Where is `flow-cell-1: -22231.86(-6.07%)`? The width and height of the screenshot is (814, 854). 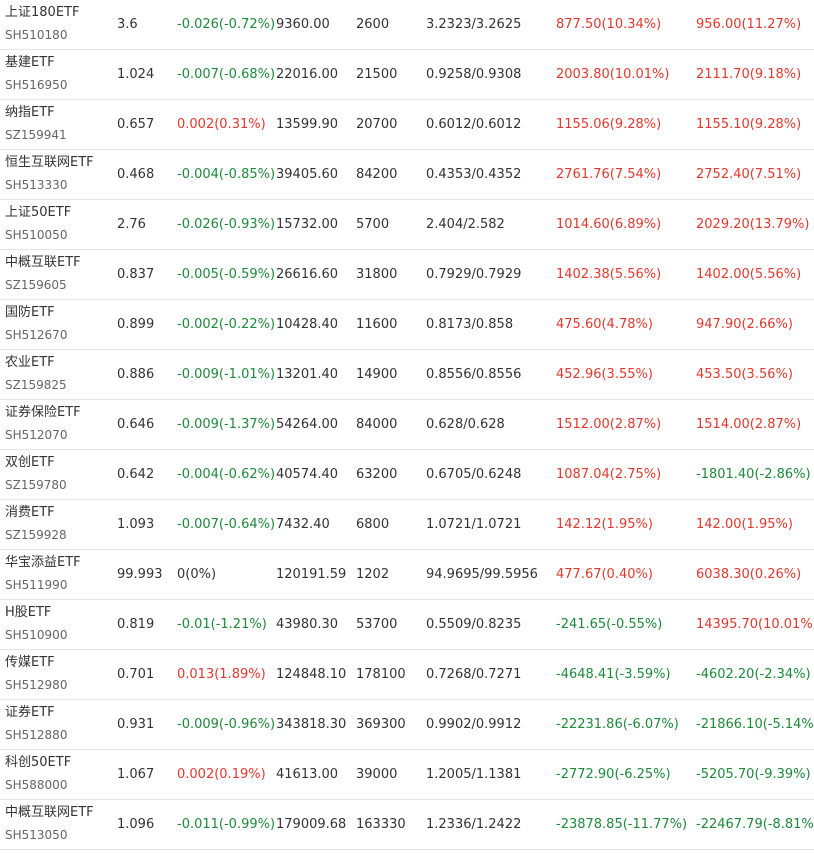
flow-cell-1: -22231.86(-6.07%) is located at coordinates (617, 724).